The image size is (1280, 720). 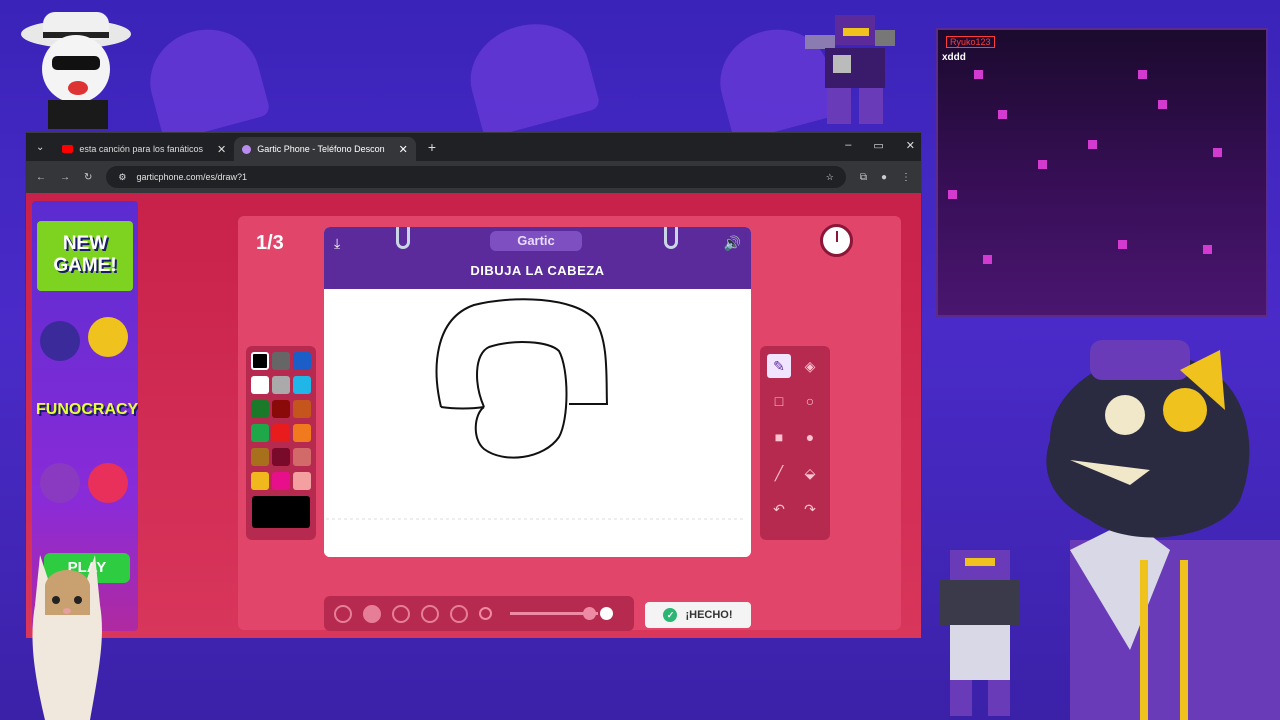 What do you see at coordinates (85, 256) in the screenshot?
I see `ad-title: NEW GAME!` at bounding box center [85, 256].